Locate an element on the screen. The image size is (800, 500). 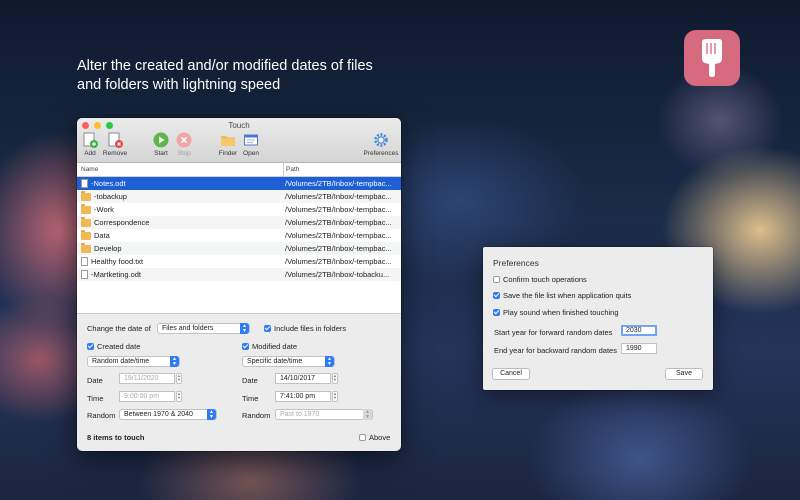
file-name: Healthy food.txt is located at coordinates (117, 261).